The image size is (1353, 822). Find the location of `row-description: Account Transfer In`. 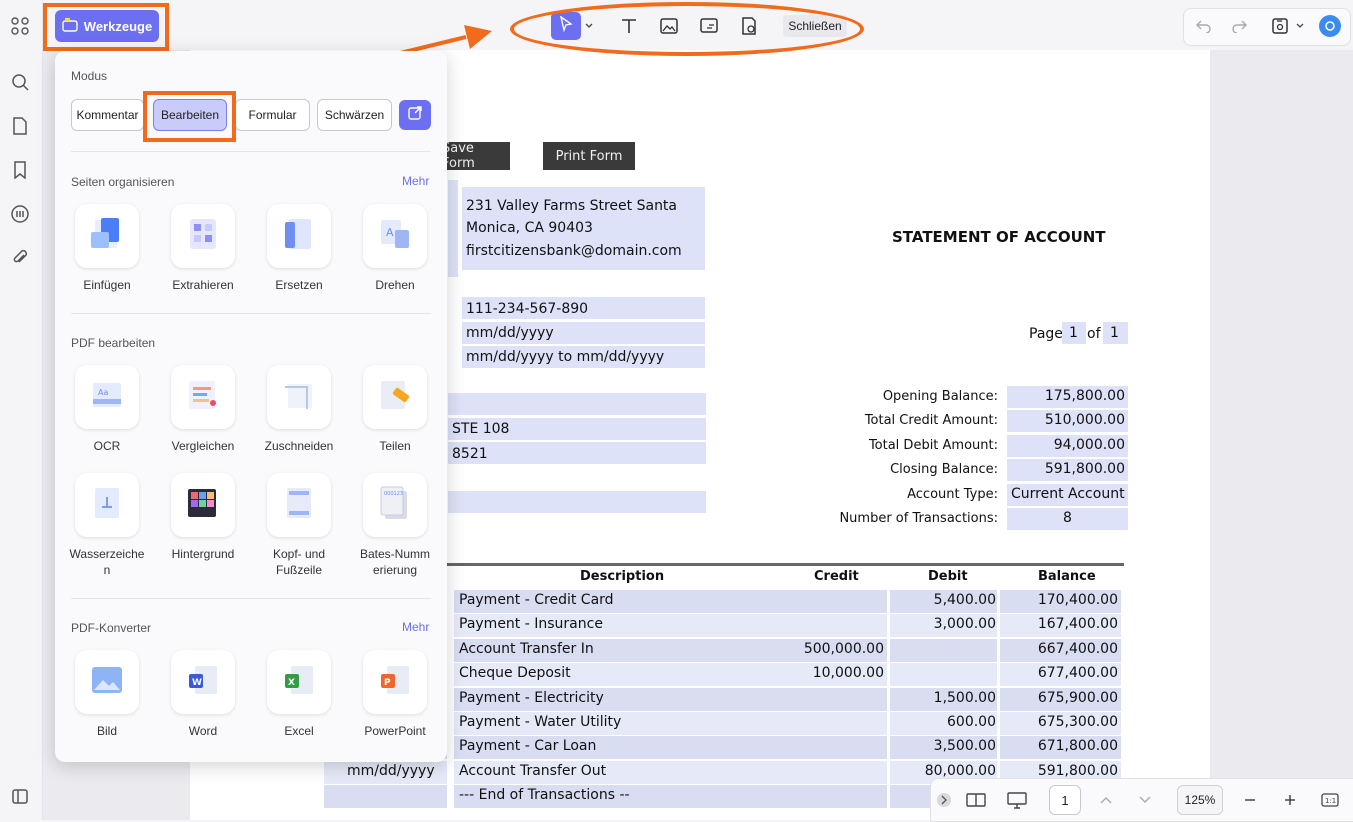

row-description: Account Transfer In is located at coordinates (526, 648).